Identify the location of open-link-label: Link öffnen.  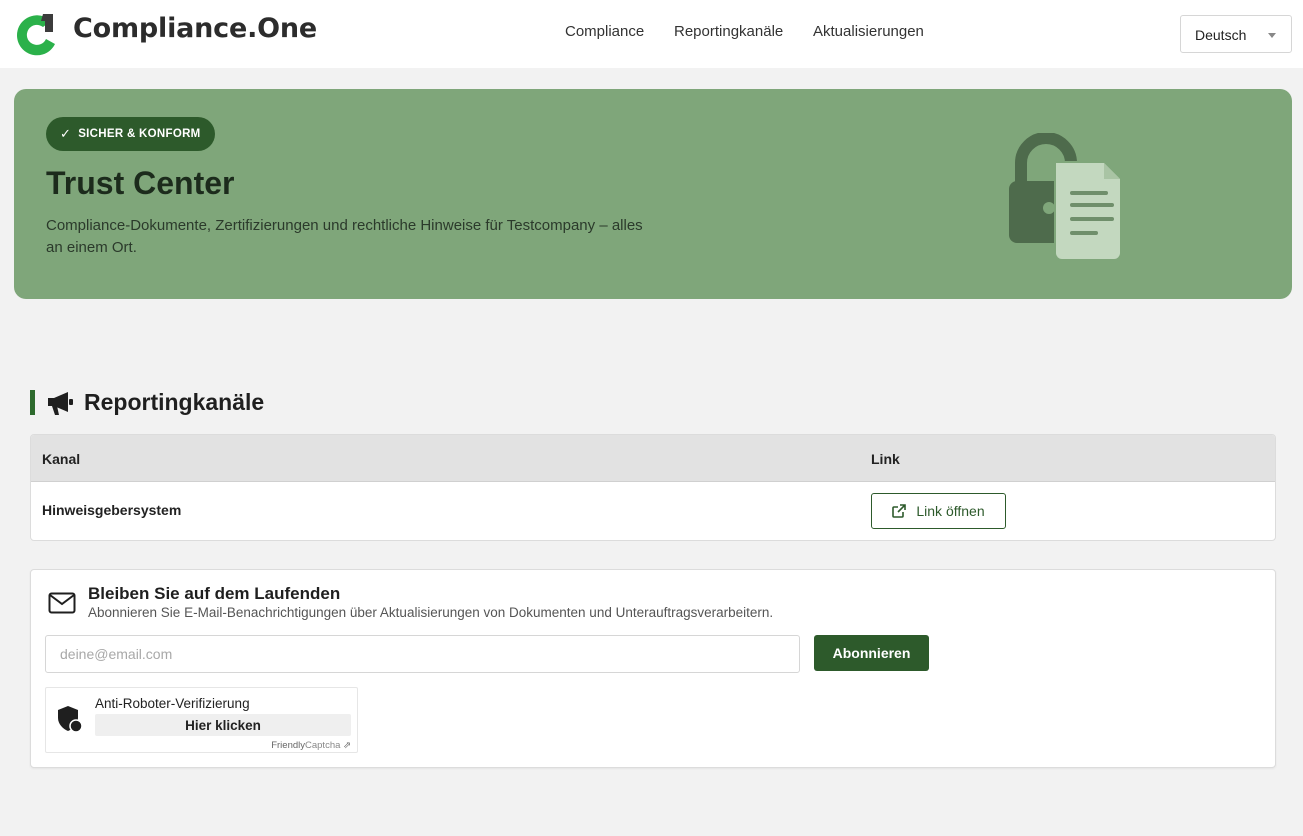
(950, 511).